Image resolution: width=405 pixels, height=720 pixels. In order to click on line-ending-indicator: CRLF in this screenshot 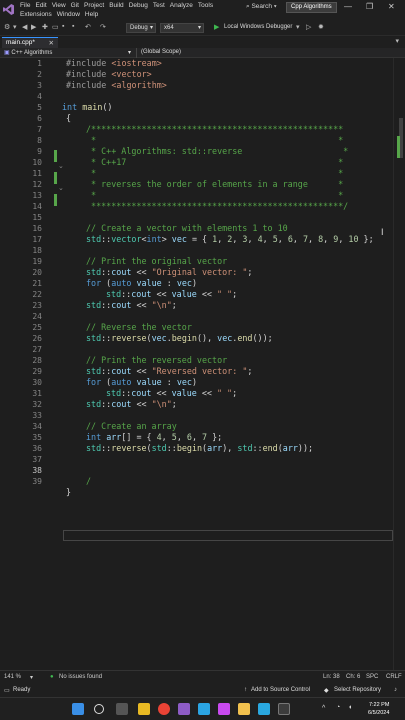, I will do `click(394, 677)`.